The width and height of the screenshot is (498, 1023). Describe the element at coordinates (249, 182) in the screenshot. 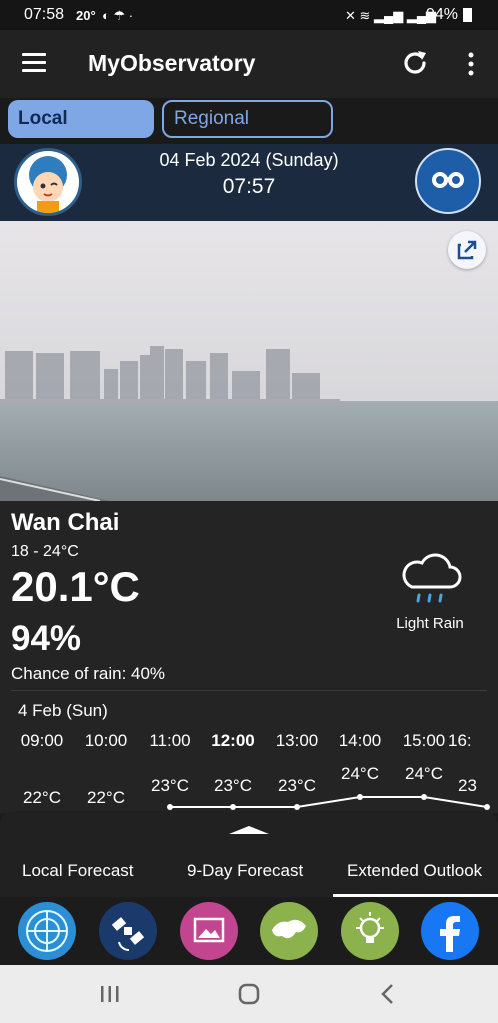

I see `date-header: 04 Feb 2024 (Sunday) 07:57` at that location.